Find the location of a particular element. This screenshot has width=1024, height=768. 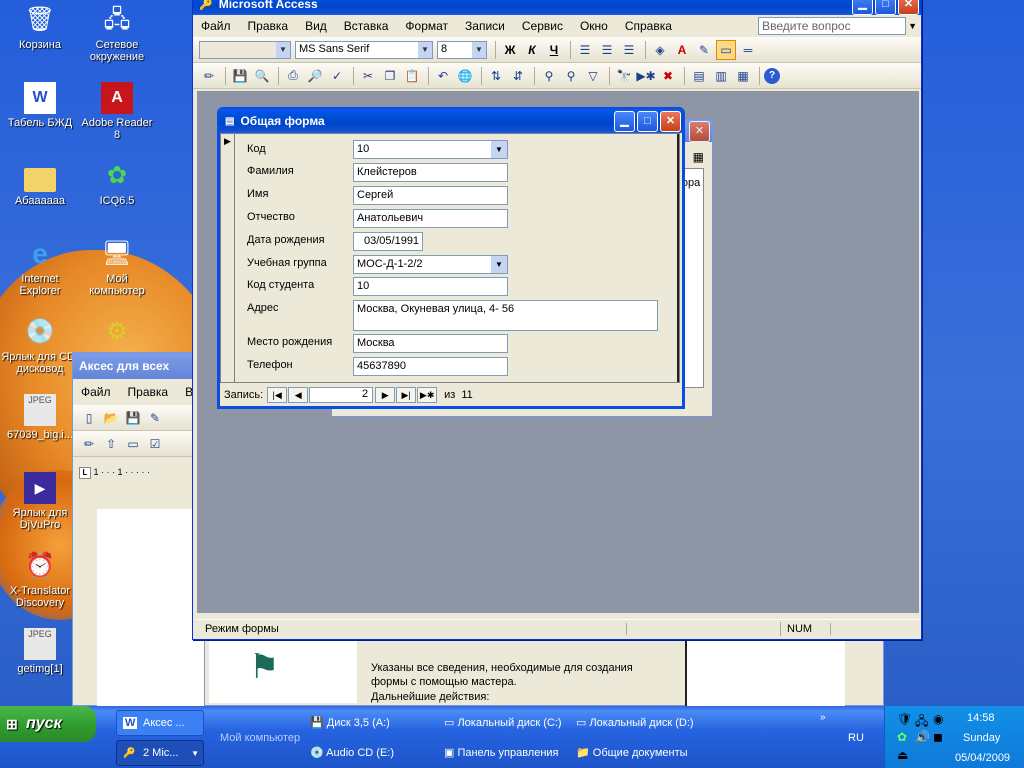

desktop-icon-network: 🖧 Сетевое окружение is located at coordinates (117, 33).